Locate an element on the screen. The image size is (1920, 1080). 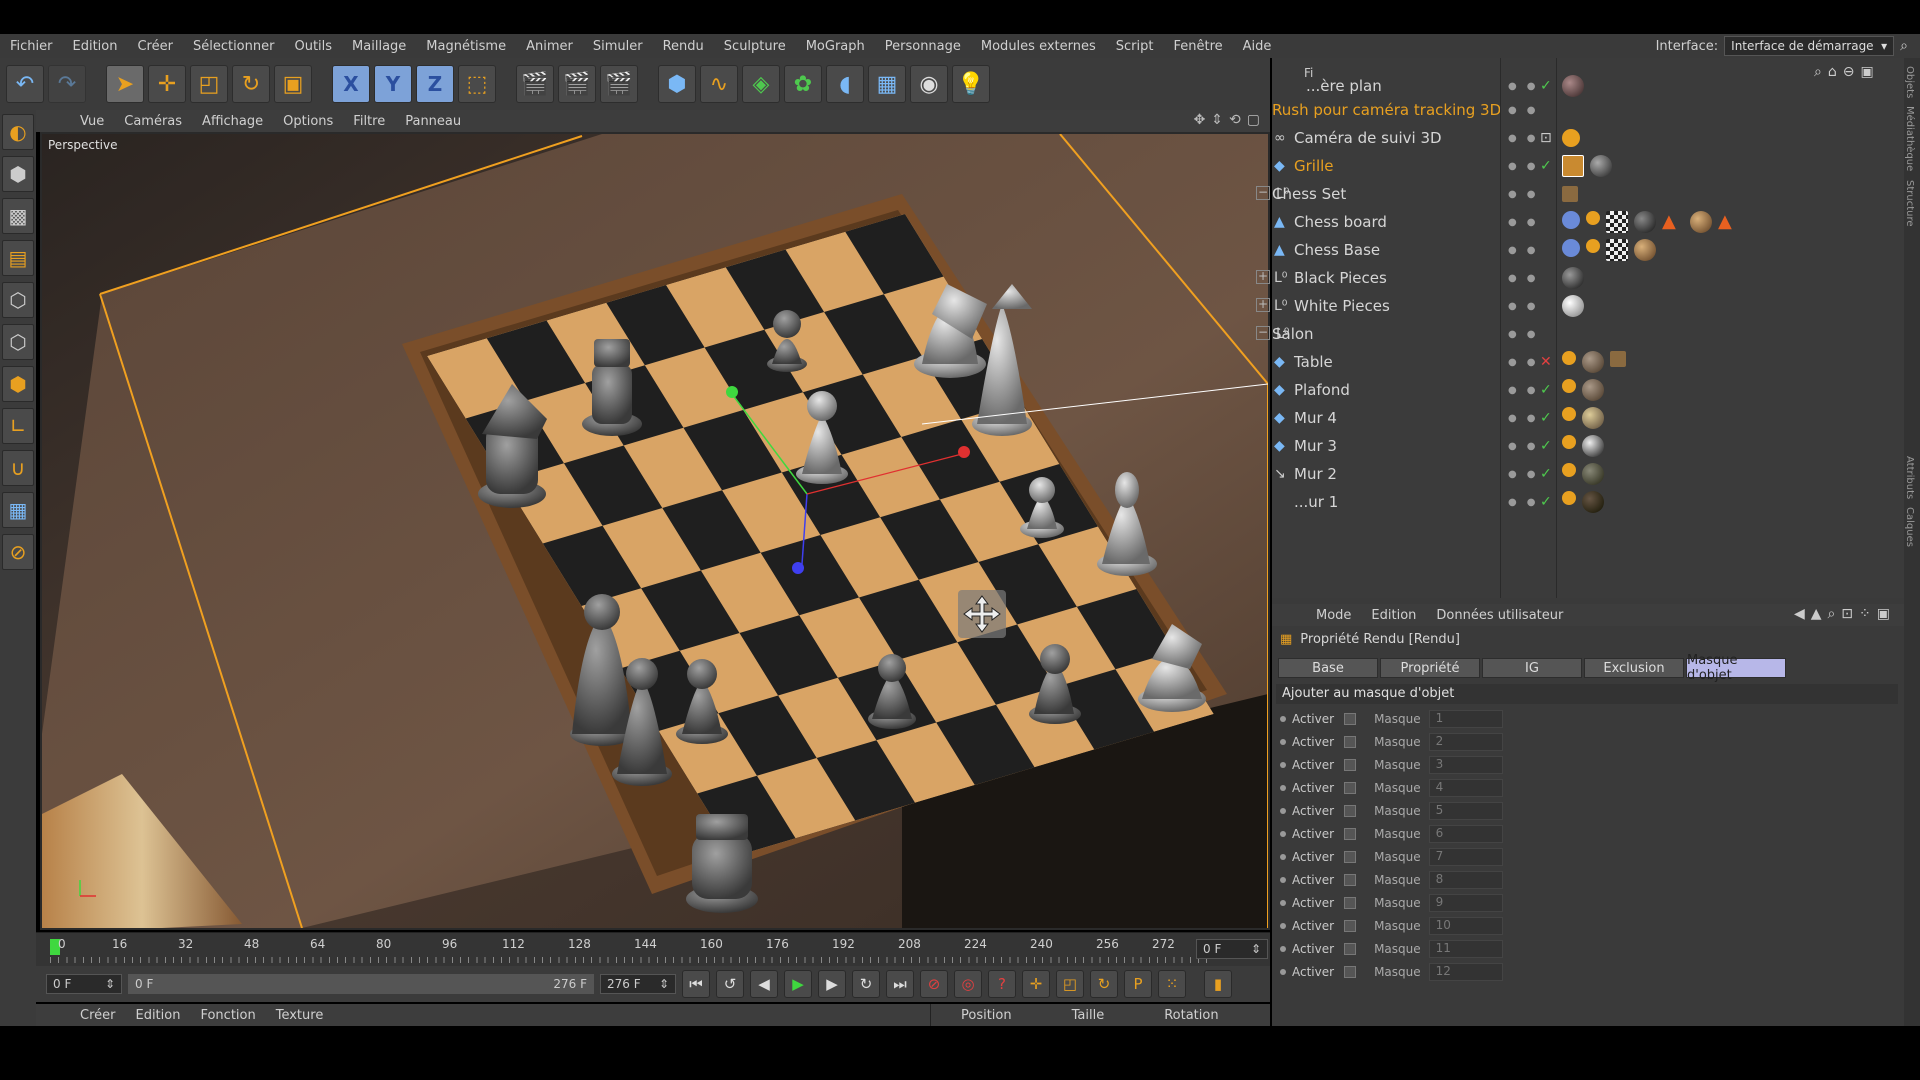
menu-mograph: MoGraph is located at coordinates (835, 46).